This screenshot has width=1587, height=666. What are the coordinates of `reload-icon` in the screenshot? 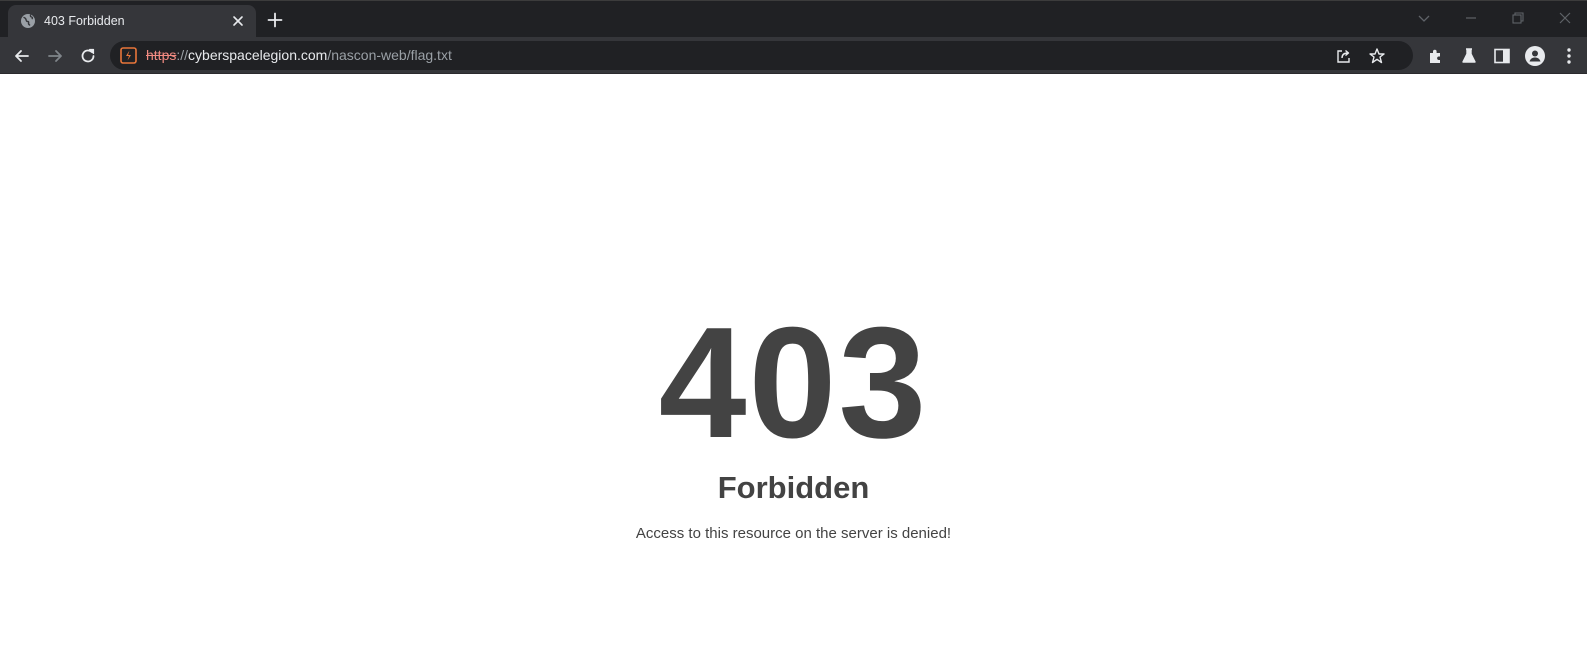 It's located at (88, 56).